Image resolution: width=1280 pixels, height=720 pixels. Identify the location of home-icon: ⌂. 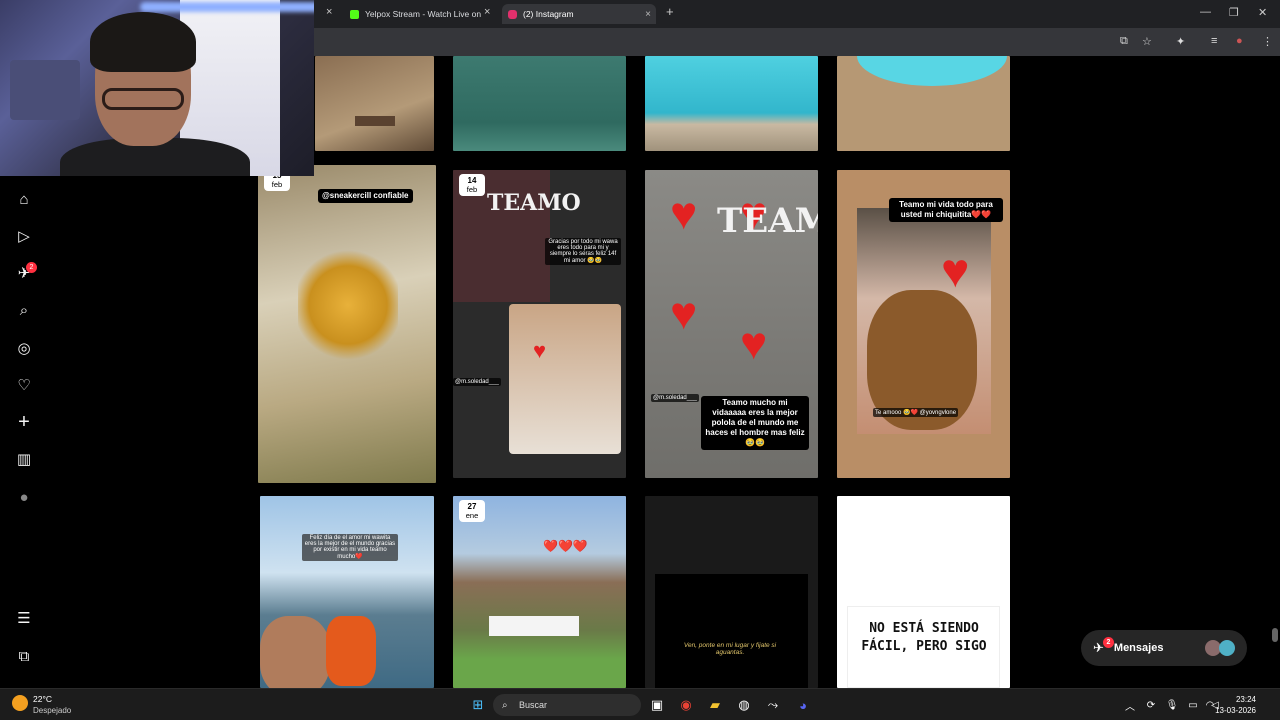
(24, 199).